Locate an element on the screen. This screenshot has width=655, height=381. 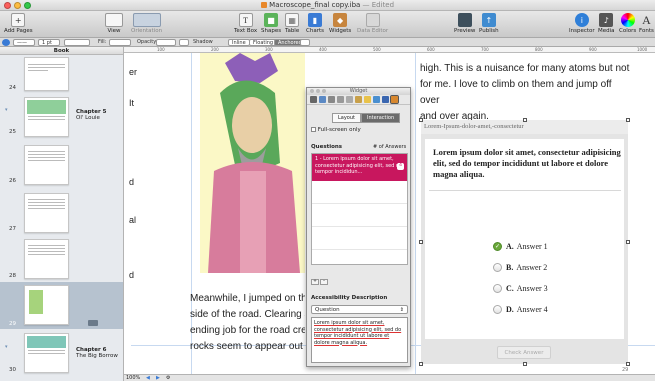
data-editor-button: Data Editor is located at coordinates (372, 23).